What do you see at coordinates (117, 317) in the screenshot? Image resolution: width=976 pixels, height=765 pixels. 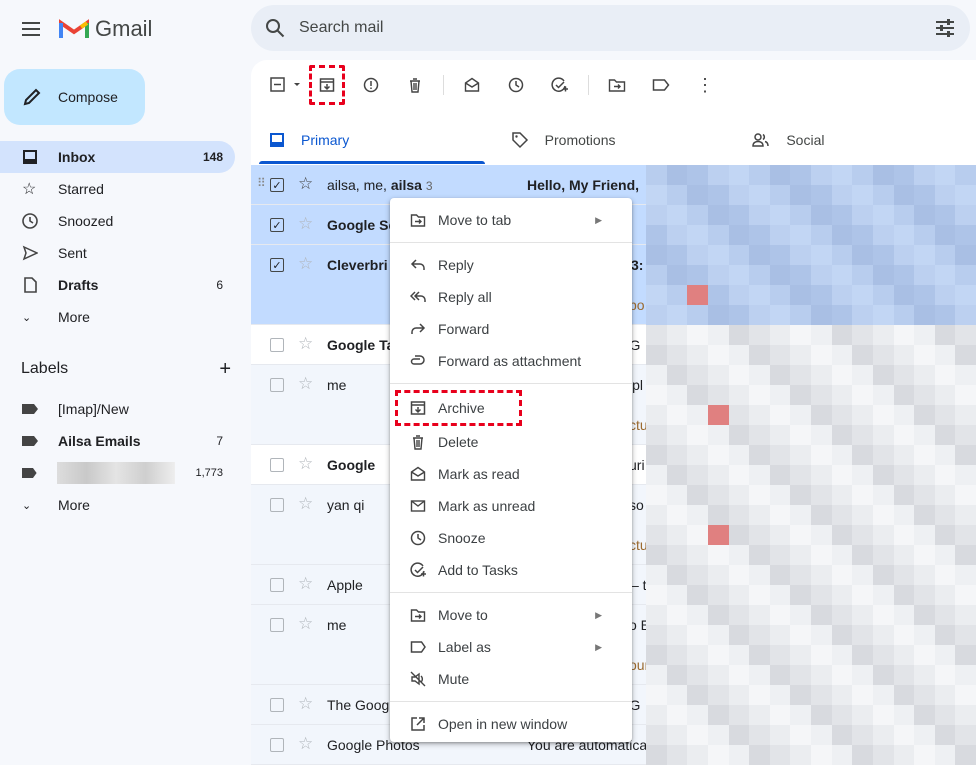 I see `sidebar-item-more: ⌄ More` at bounding box center [117, 317].